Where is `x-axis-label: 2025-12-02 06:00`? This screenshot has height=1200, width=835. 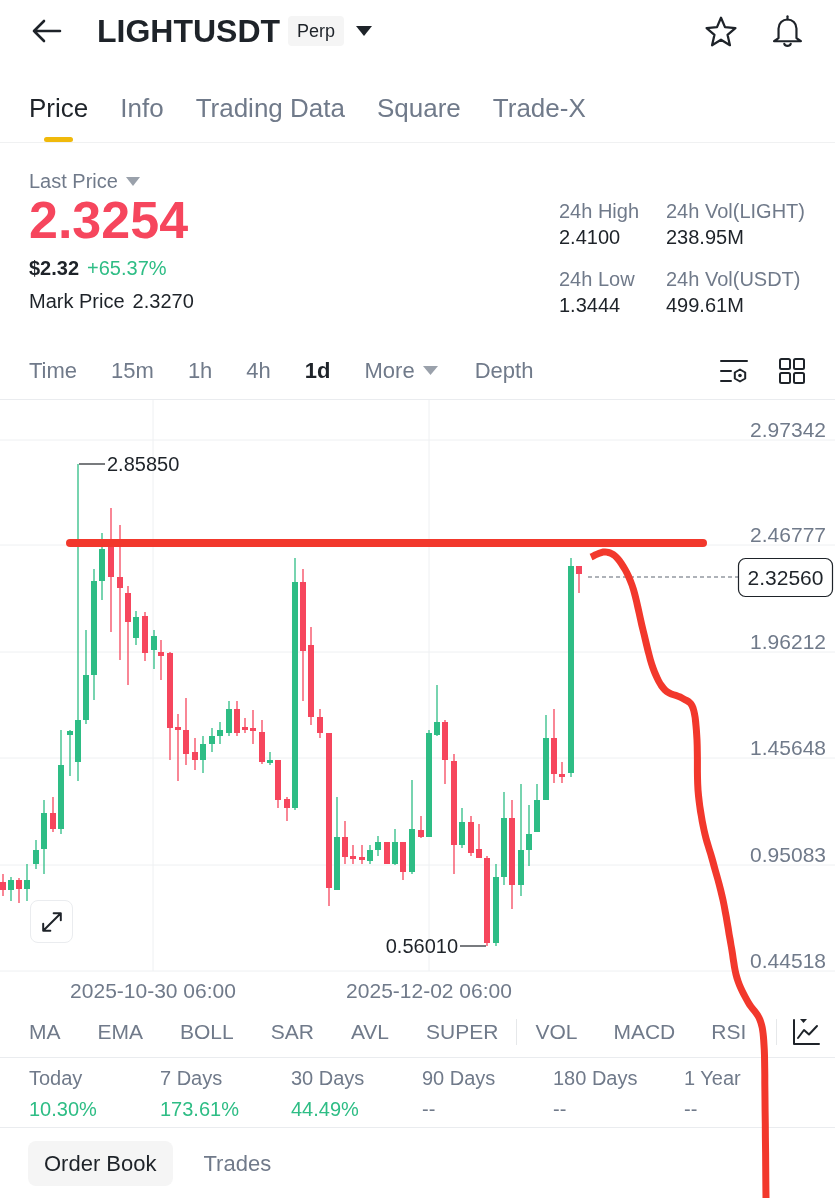
x-axis-label: 2025-12-02 06:00 is located at coordinates (429, 990).